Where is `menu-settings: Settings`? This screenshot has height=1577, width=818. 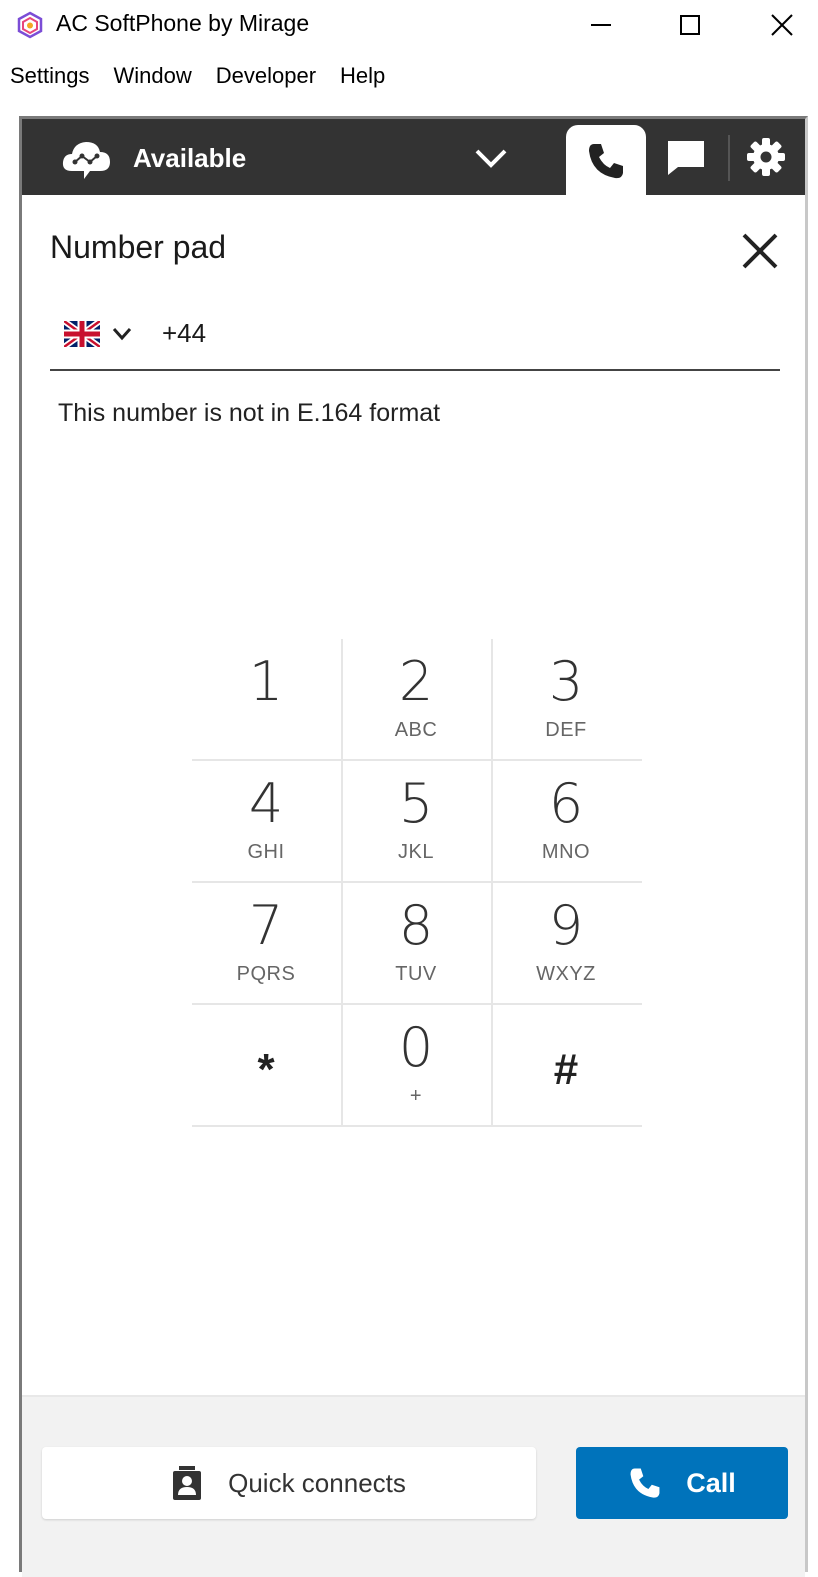 menu-settings: Settings is located at coordinates (50, 76).